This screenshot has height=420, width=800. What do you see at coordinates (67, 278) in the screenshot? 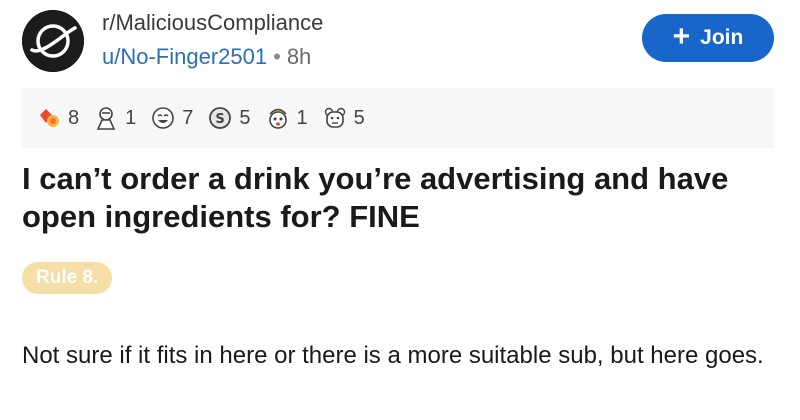
I see `post-flair: Rule 8.` at bounding box center [67, 278].